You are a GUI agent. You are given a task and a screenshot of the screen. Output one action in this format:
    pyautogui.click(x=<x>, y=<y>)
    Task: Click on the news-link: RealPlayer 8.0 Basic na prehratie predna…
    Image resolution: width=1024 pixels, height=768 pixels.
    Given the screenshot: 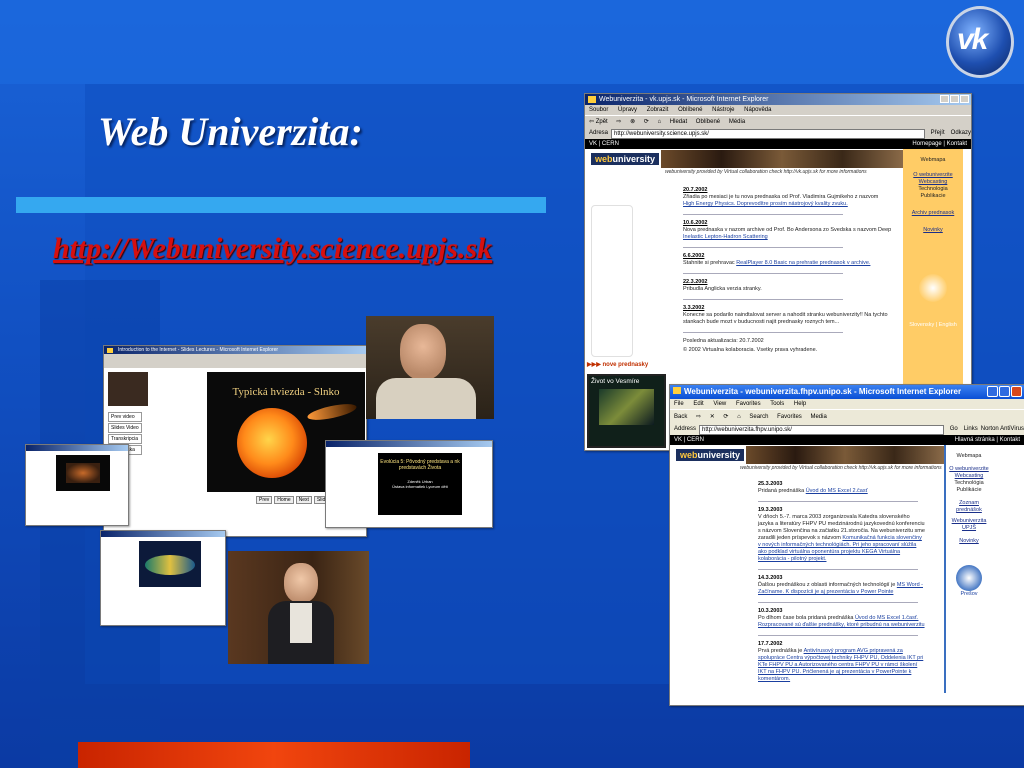 What is the action you would take?
    pyautogui.click(x=803, y=263)
    